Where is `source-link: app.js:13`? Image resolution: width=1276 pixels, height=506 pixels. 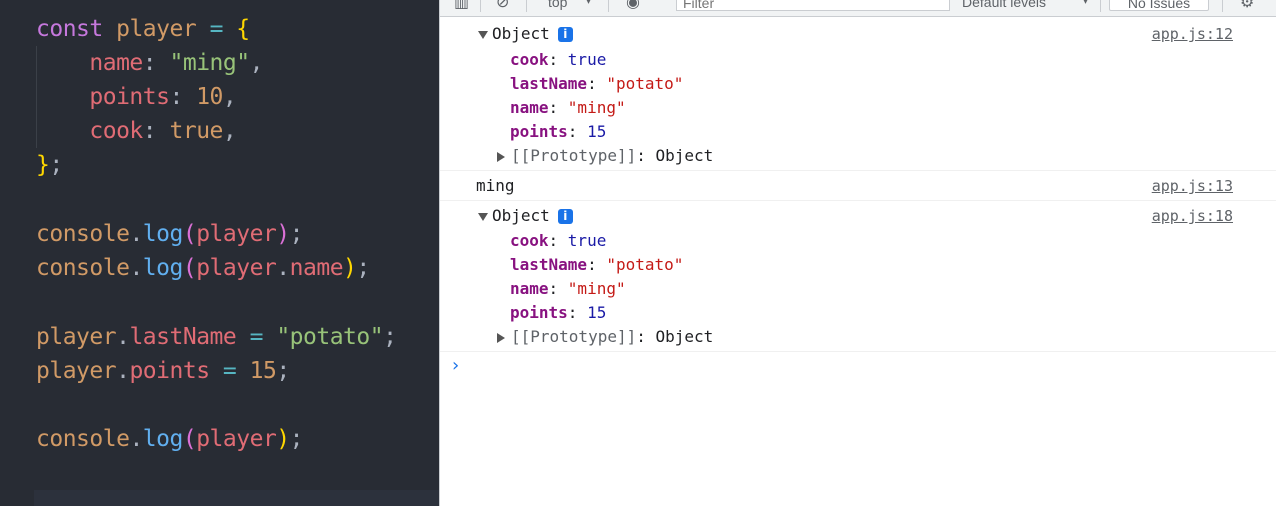 source-link: app.js:13 is located at coordinates (1192, 186).